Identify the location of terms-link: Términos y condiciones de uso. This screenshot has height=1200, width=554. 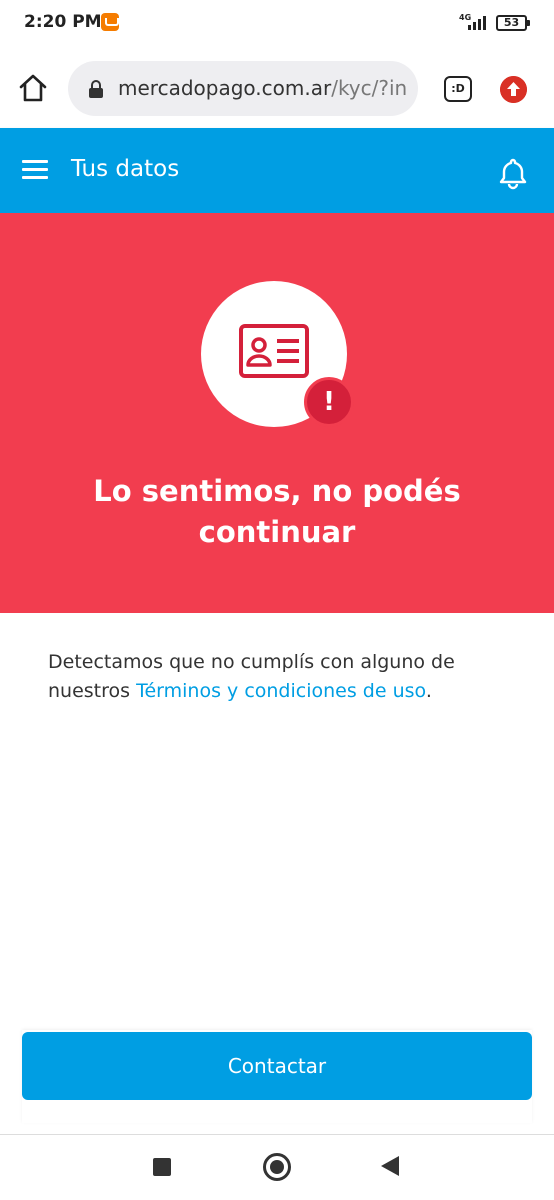
(281, 691).